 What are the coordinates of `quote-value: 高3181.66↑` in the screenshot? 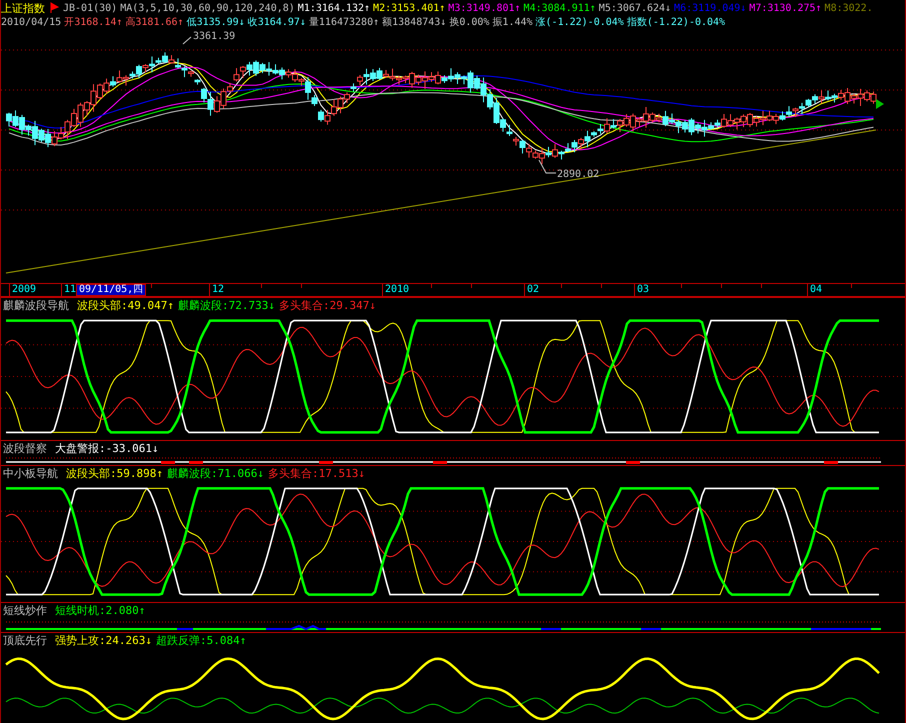 It's located at (154, 22).